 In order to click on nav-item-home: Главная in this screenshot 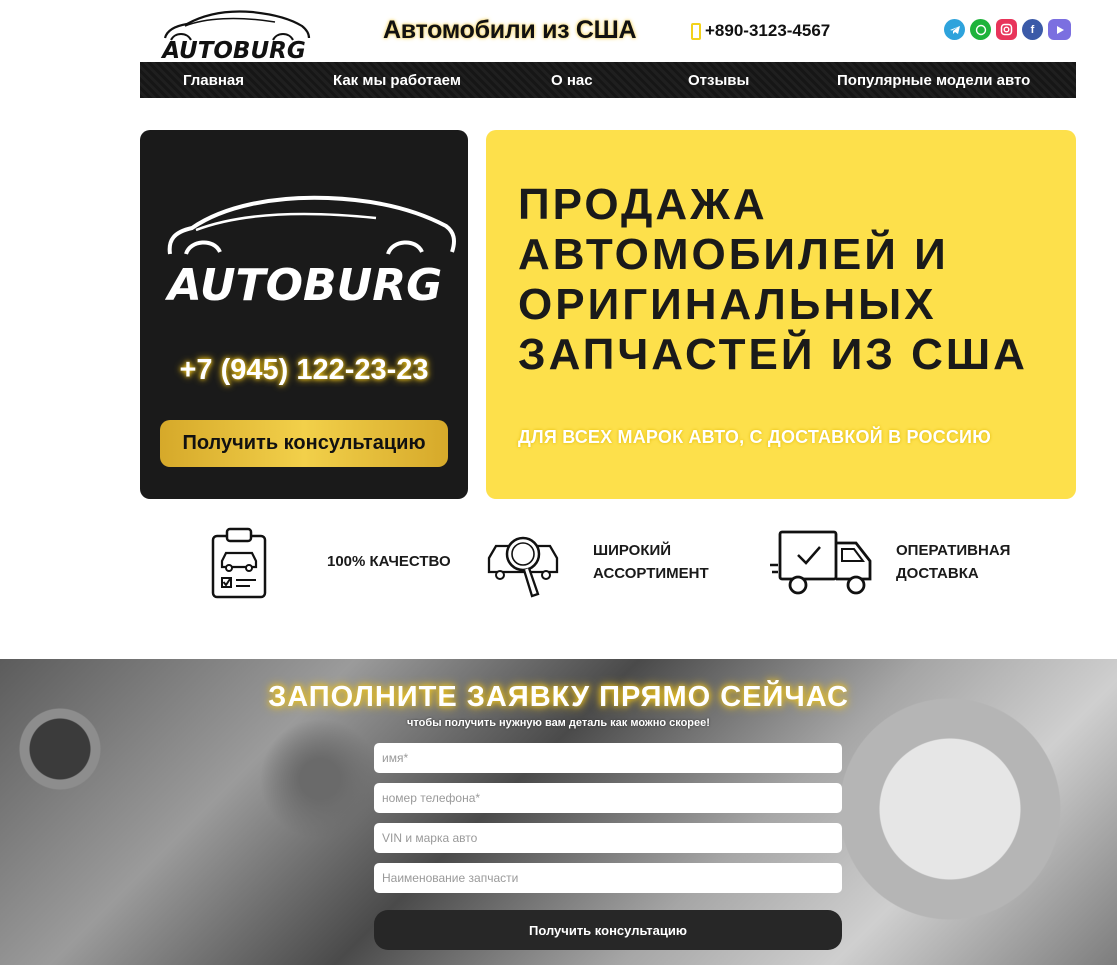, I will do `click(213, 80)`.